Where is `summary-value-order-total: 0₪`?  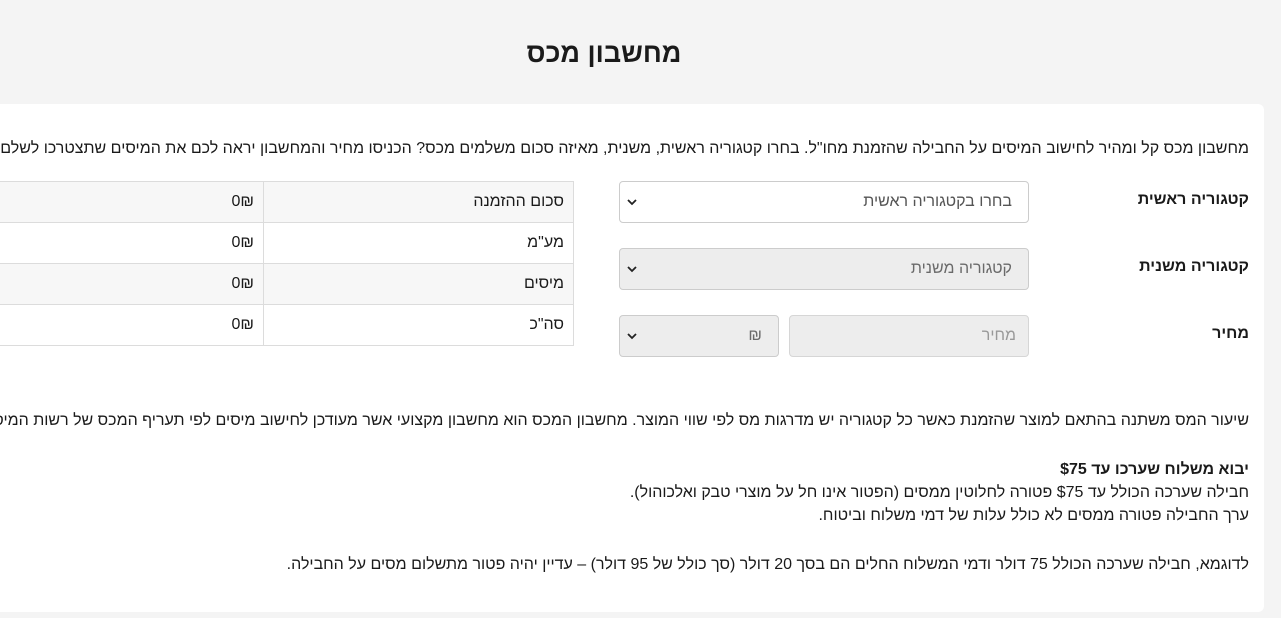 summary-value-order-total: 0₪ is located at coordinates (132, 202).